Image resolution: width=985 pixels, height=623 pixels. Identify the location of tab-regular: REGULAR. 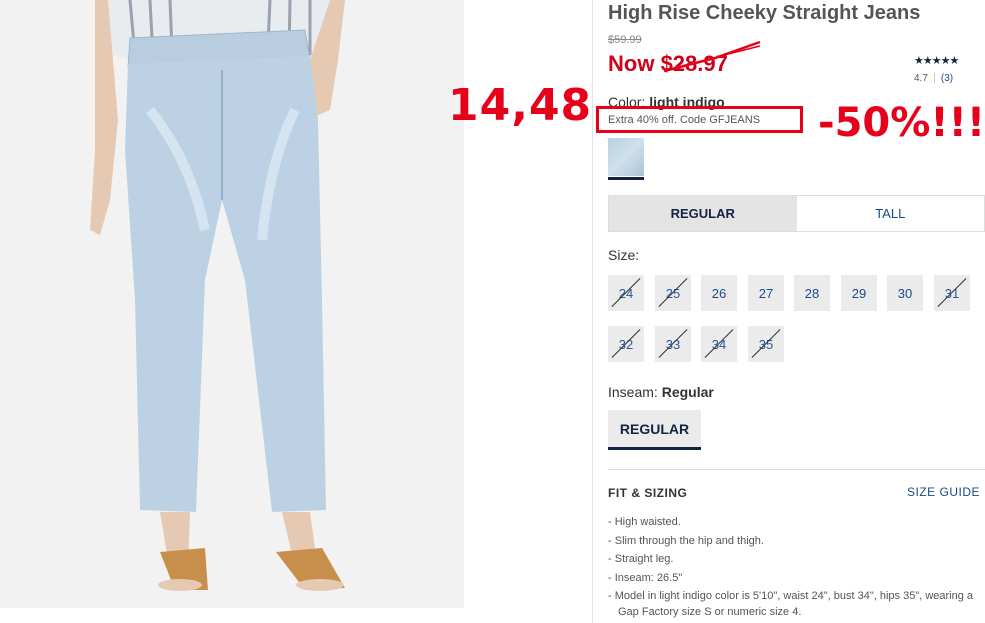
(703, 213).